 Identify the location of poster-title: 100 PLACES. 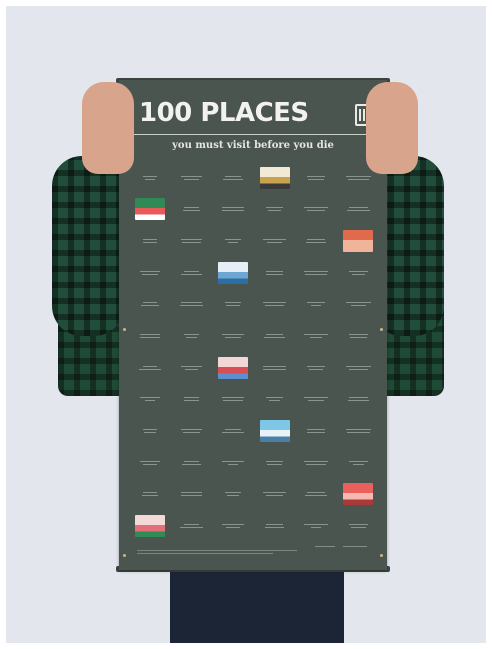
(224, 113).